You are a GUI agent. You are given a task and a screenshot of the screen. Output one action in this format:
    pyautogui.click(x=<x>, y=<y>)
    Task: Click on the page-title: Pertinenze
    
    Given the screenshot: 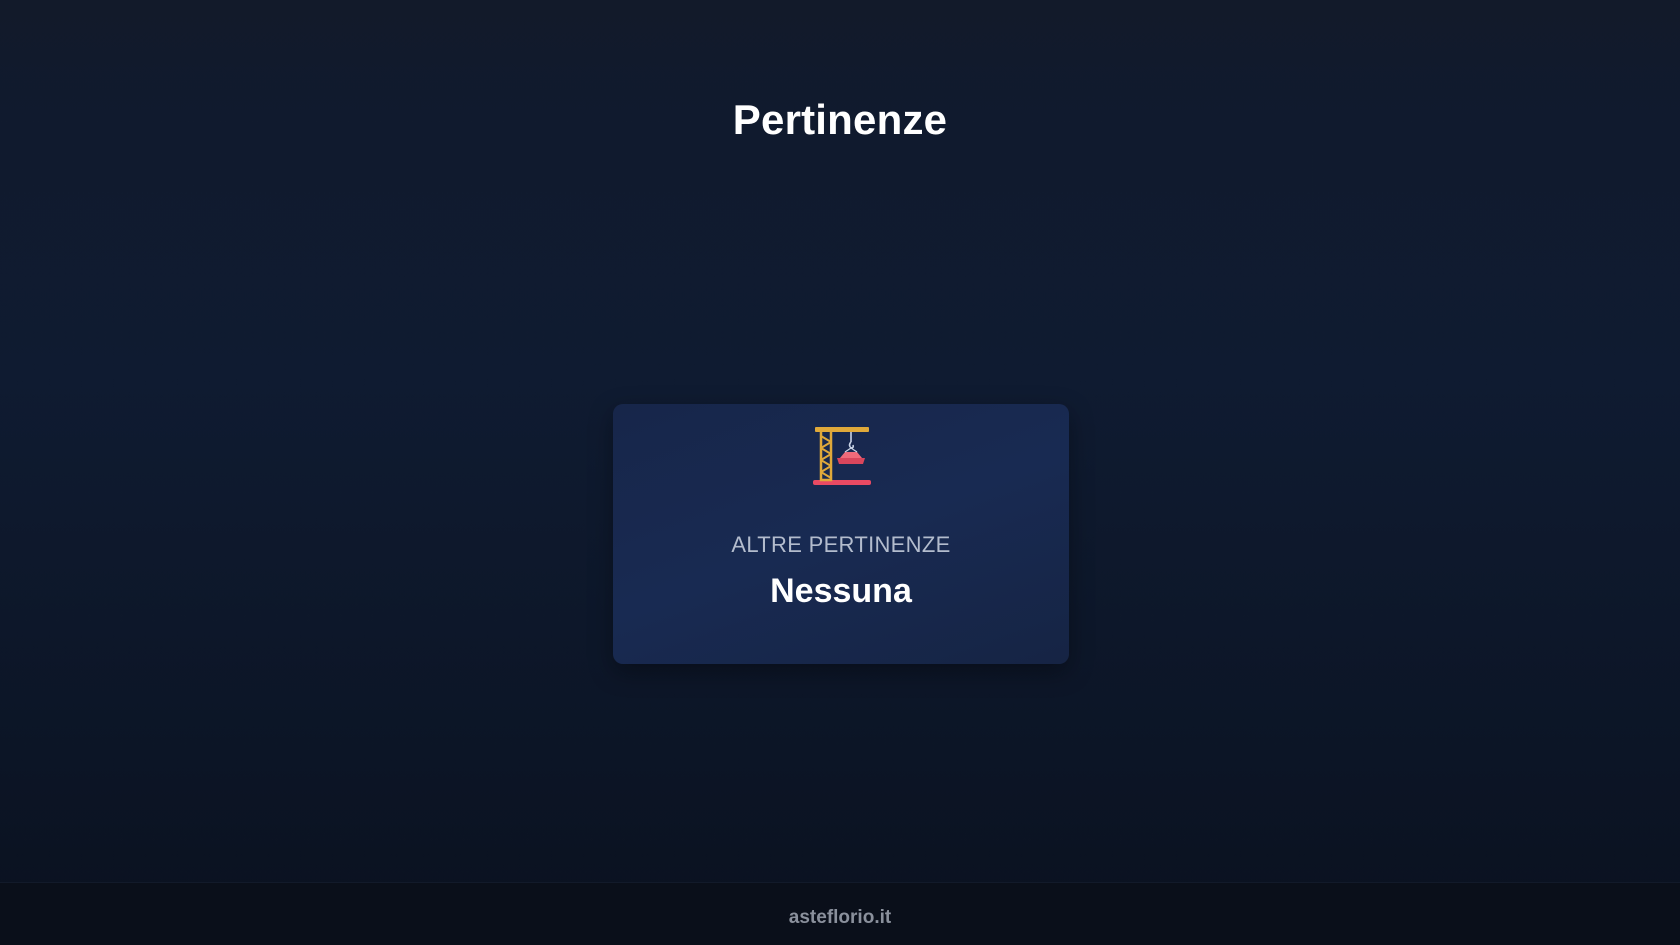 What is the action you would take?
    pyautogui.click(x=840, y=119)
    